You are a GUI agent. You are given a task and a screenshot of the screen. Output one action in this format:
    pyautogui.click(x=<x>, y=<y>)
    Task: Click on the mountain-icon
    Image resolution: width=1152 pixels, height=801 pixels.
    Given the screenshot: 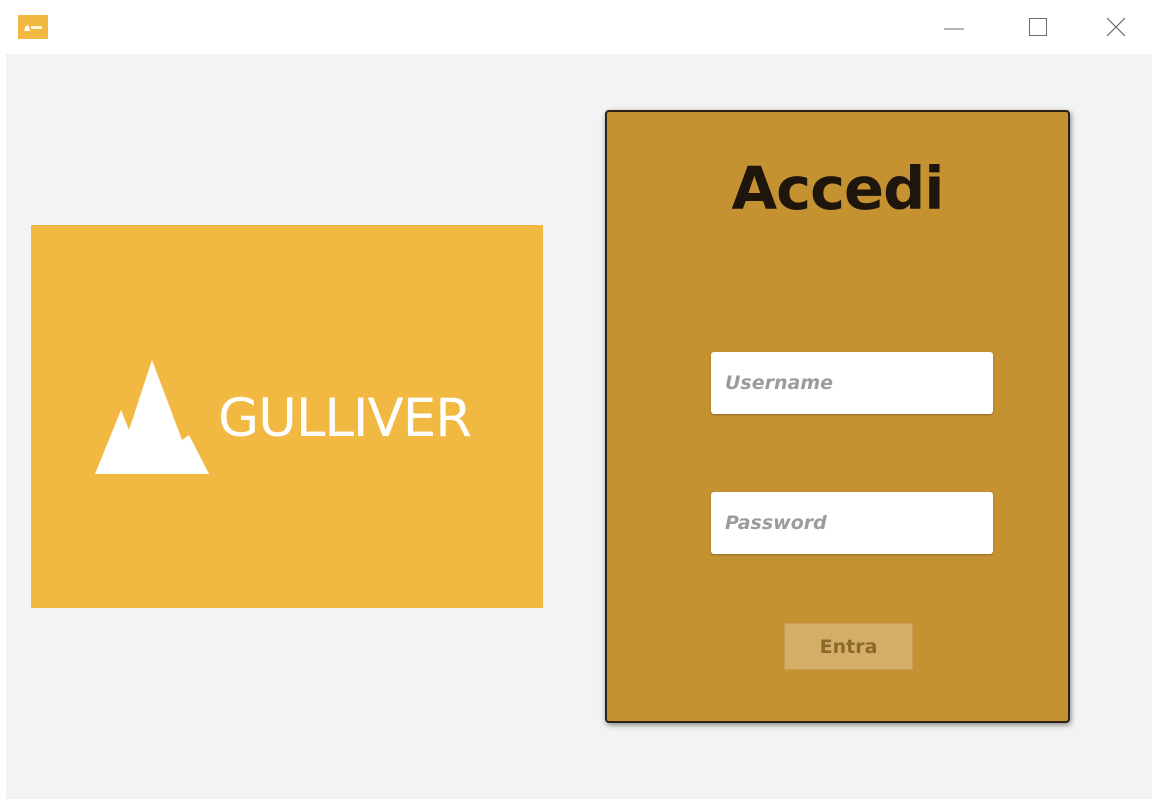 What is the action you would take?
    pyautogui.click(x=152, y=417)
    